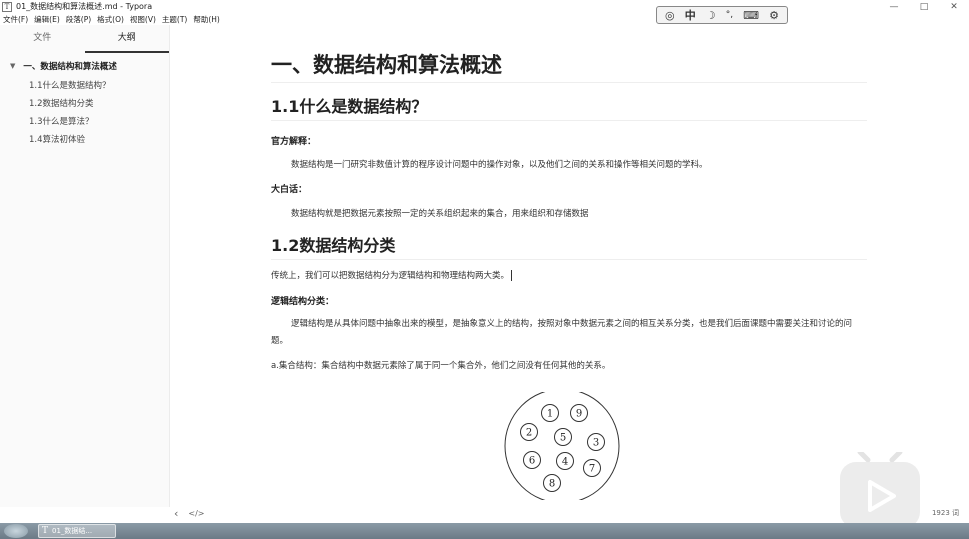  I want to click on source-code-icon: </>, so click(196, 513).